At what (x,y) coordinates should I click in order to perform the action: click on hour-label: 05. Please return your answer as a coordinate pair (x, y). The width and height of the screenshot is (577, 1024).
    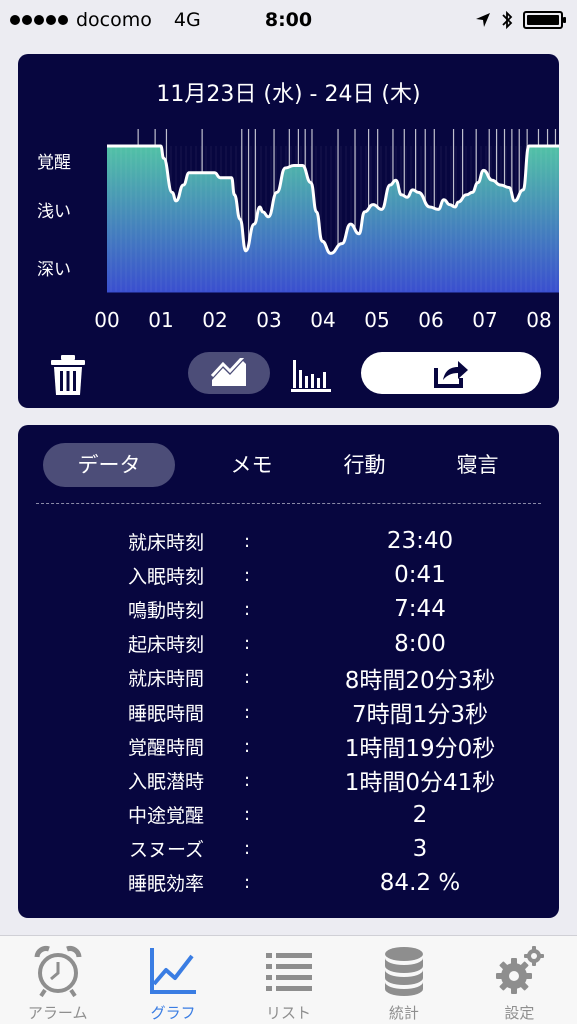
    Looking at the image, I should click on (377, 320).